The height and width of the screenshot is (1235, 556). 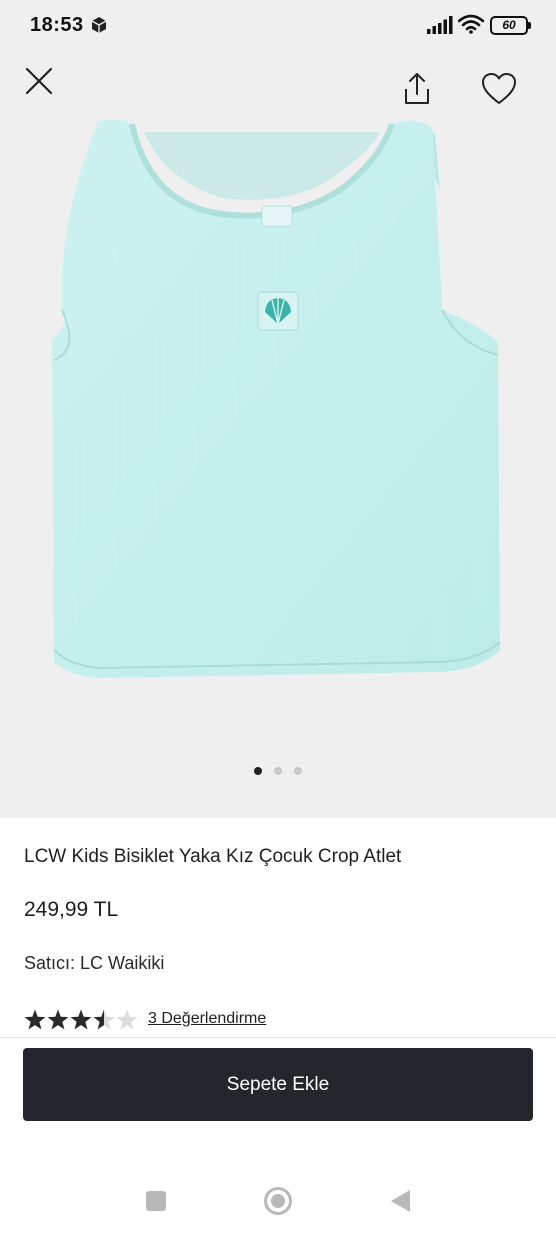 I want to click on back-icon, so click(x=400, y=1201).